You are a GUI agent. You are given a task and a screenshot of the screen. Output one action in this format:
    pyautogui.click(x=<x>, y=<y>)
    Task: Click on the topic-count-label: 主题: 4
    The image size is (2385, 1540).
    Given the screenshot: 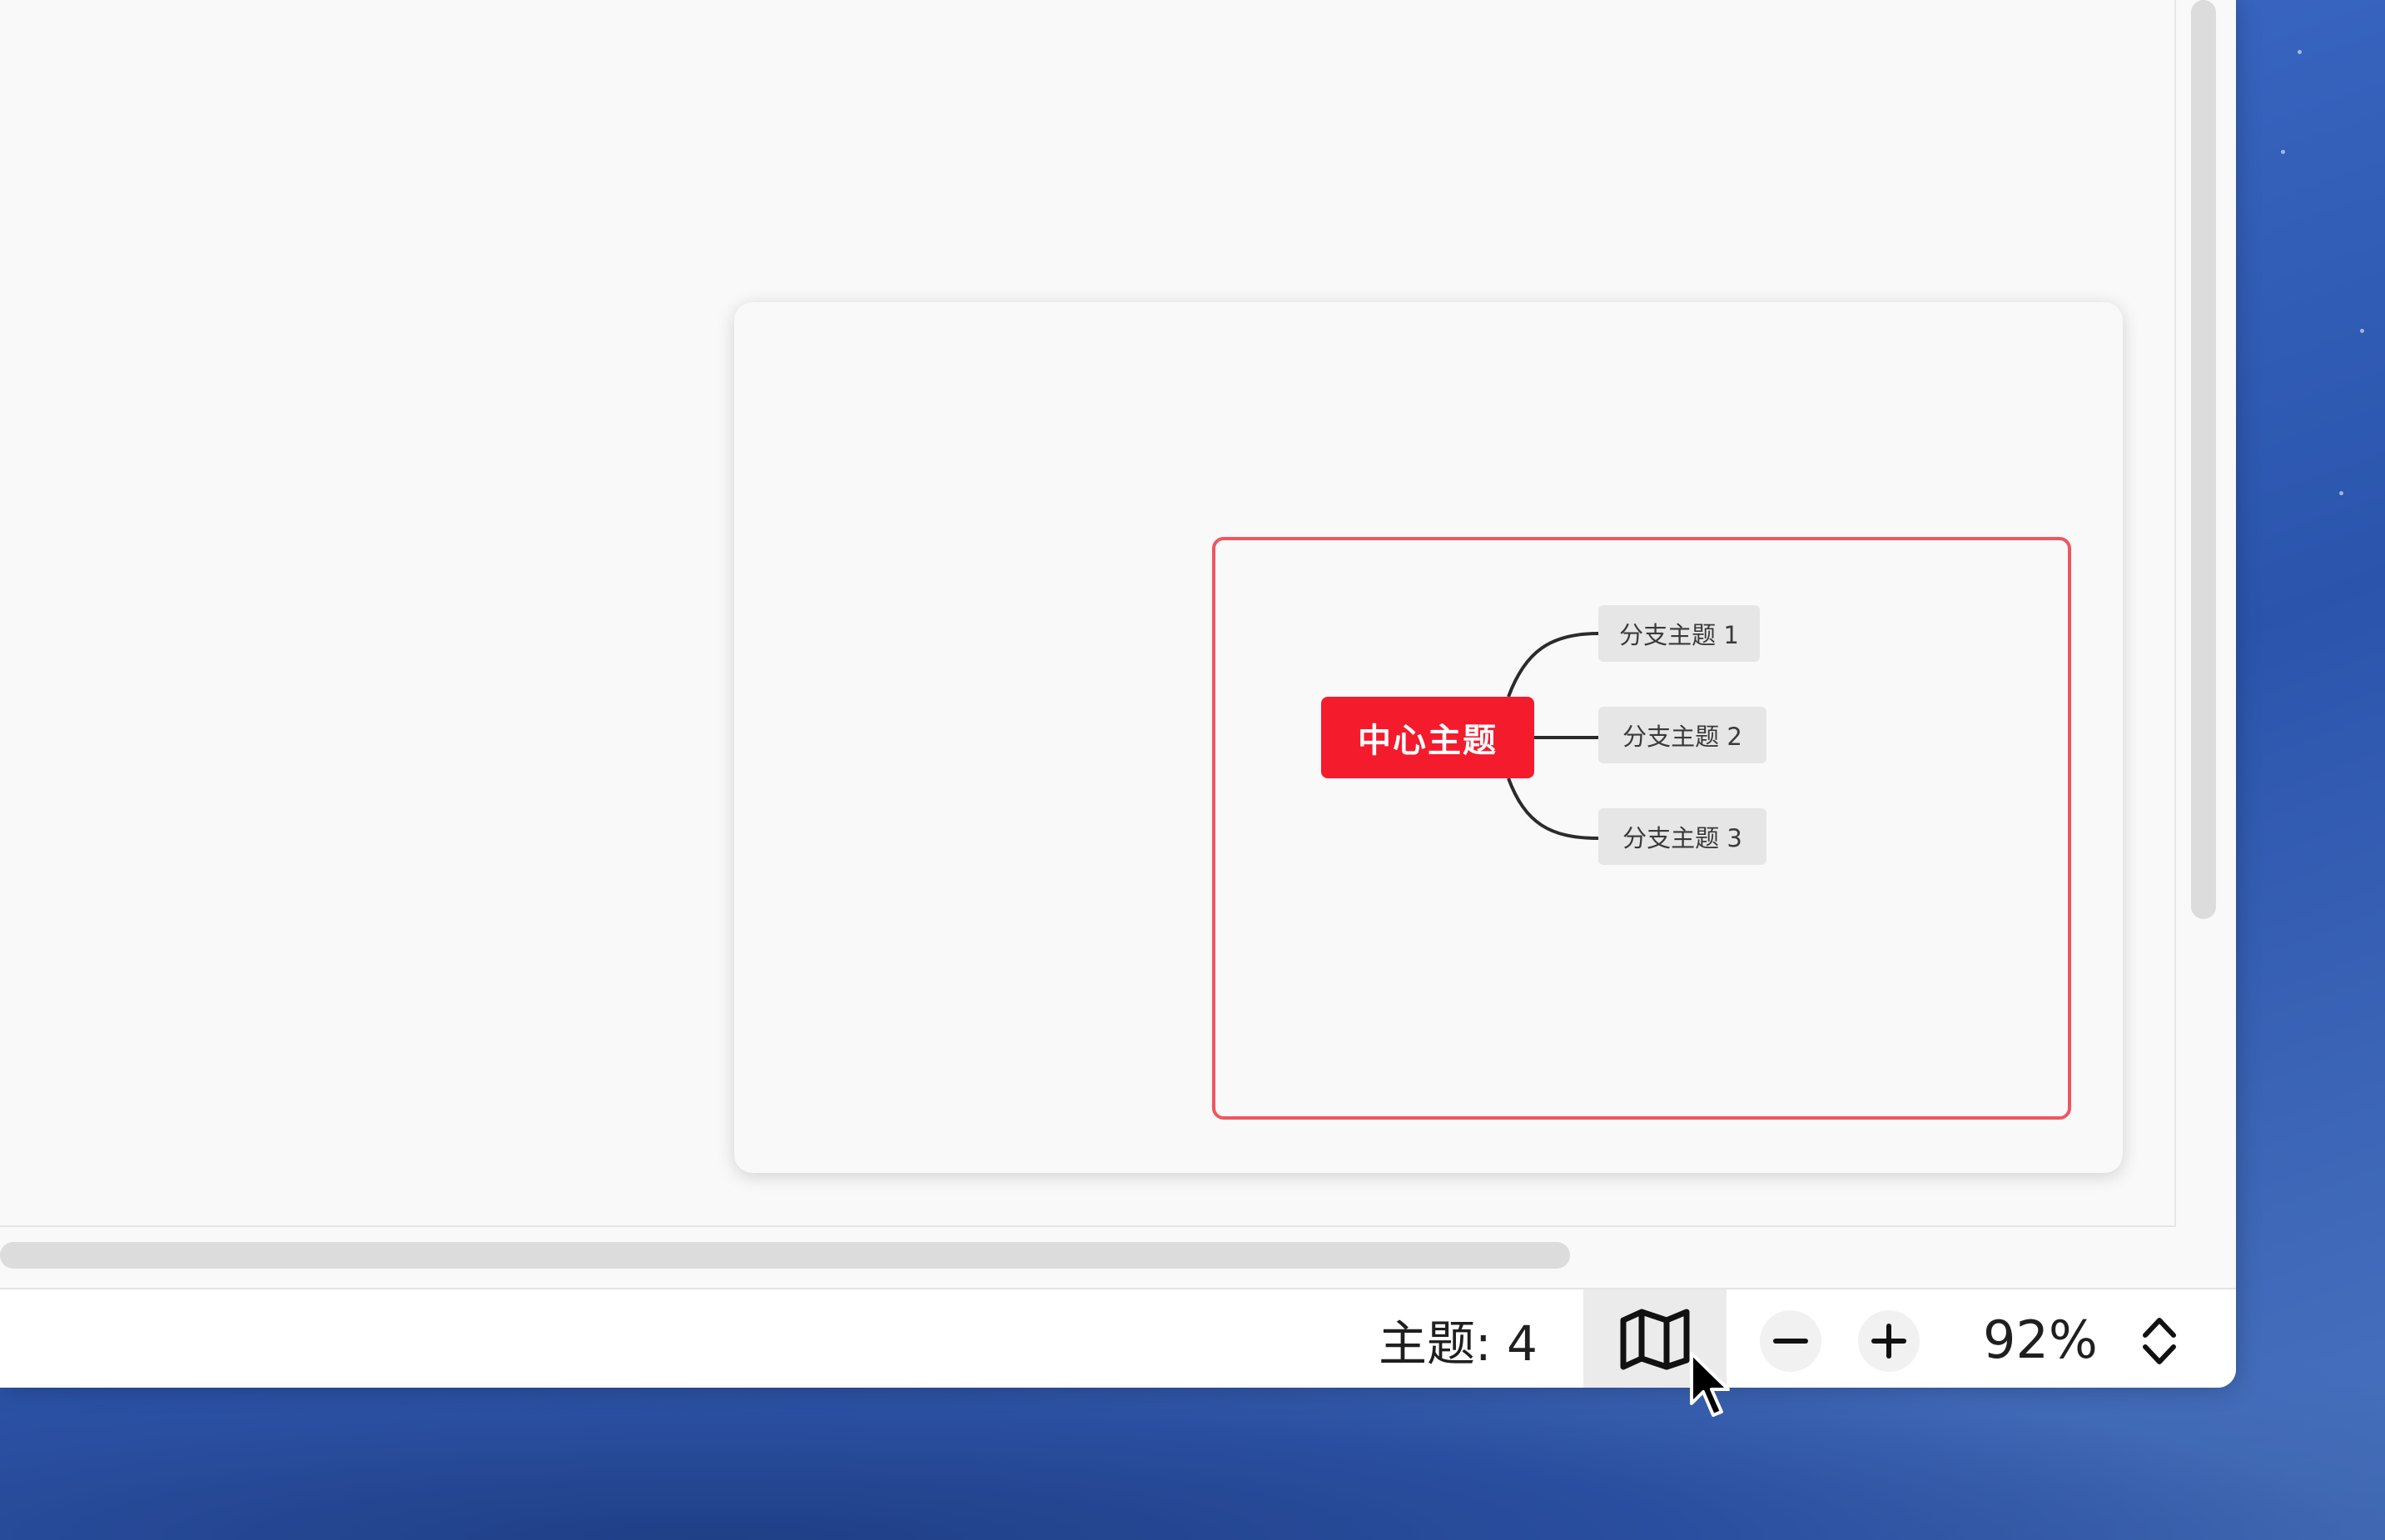 What is the action you would take?
    pyautogui.click(x=1458, y=1343)
    